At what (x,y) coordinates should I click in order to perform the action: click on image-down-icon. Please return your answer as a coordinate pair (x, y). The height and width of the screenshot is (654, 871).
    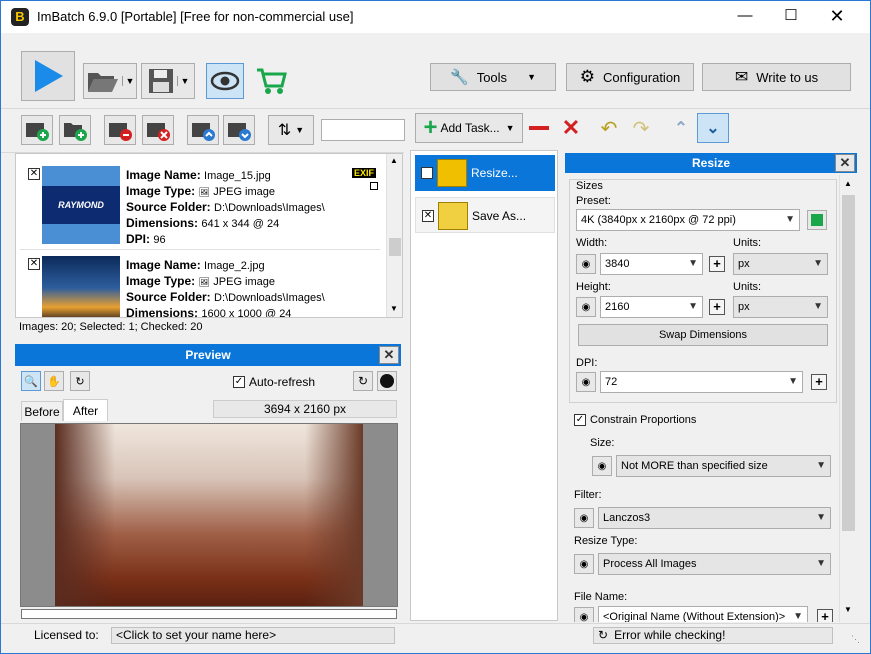
    Looking at the image, I should click on (239, 132).